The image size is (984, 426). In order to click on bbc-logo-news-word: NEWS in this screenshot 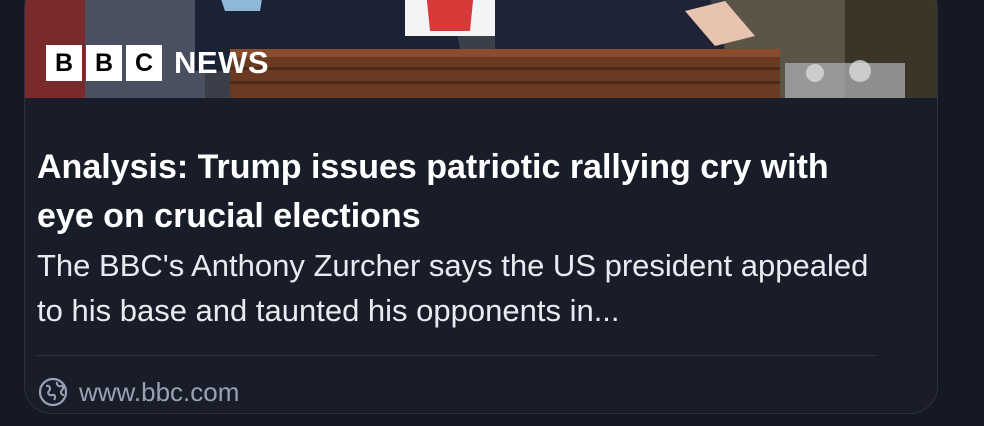, I will do `click(221, 62)`.